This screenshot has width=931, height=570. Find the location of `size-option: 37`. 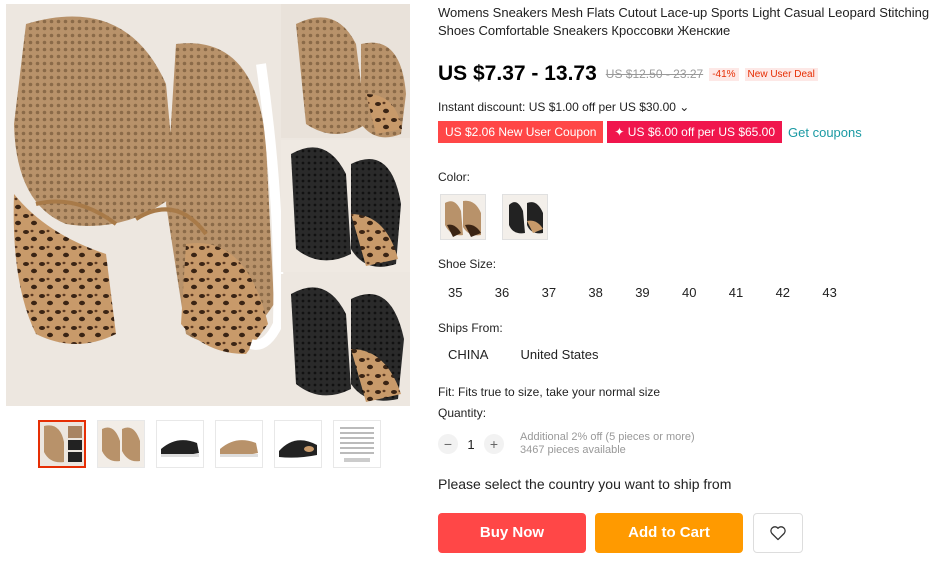

size-option: 37 is located at coordinates (559, 293).